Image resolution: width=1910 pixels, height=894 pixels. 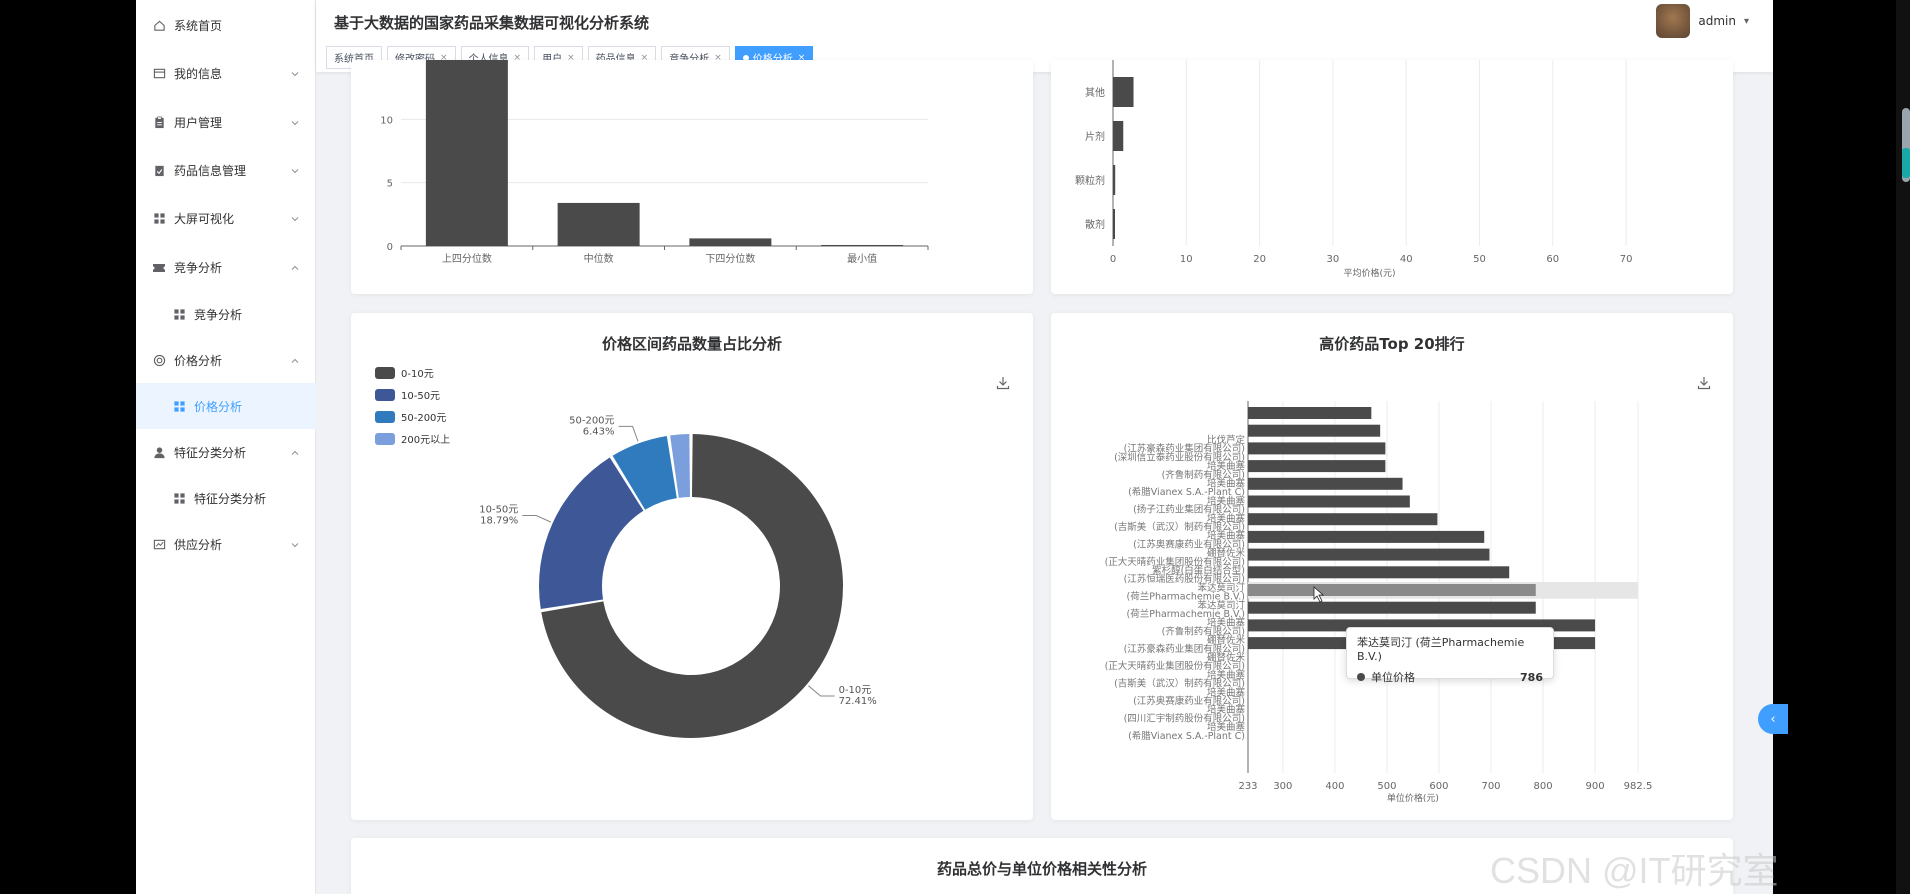 I want to click on user-menu: admin ▾, so click(x=1702, y=21).